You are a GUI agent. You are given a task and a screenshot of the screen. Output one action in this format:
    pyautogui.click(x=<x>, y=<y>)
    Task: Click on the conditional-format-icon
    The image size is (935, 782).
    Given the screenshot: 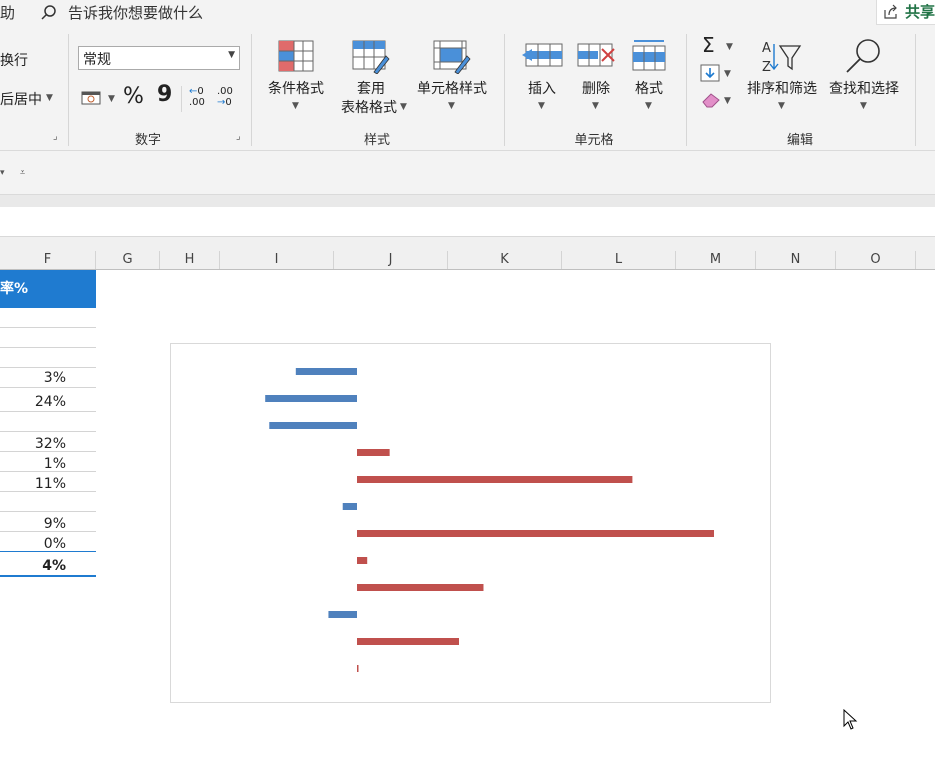 What is the action you would take?
    pyautogui.click(x=296, y=56)
    